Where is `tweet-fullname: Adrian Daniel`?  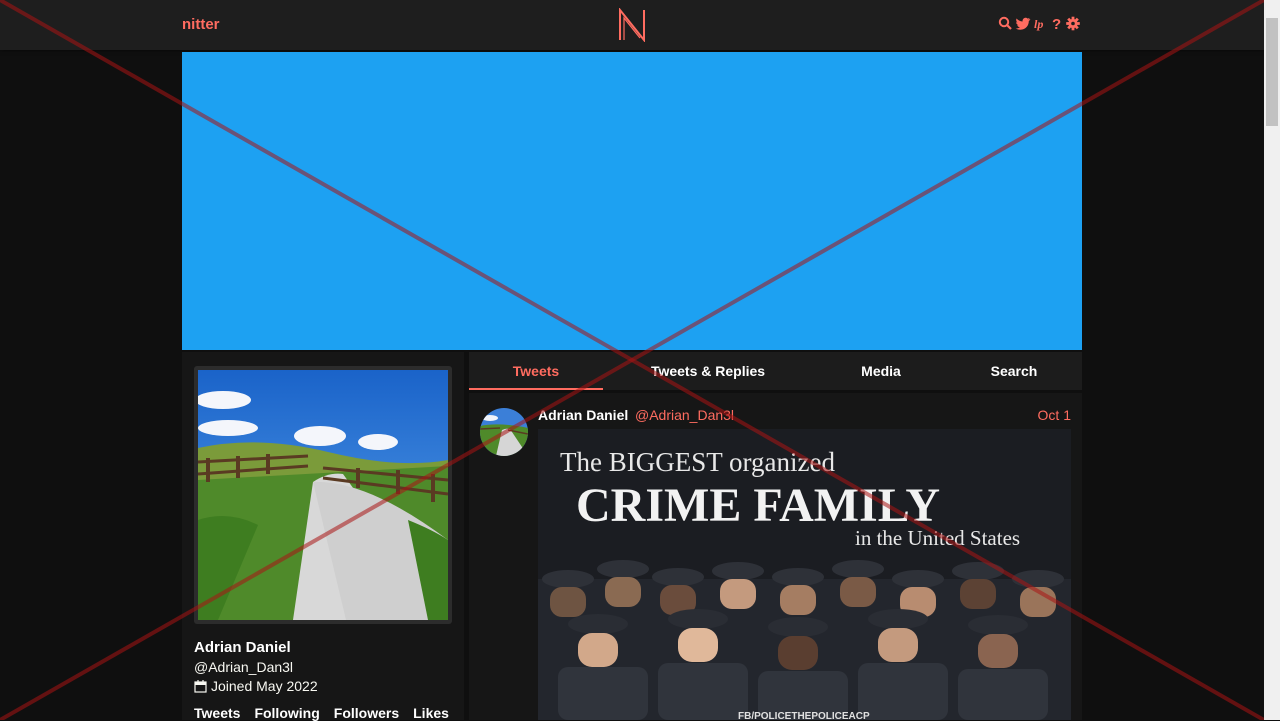 tweet-fullname: Adrian Daniel is located at coordinates (583, 415).